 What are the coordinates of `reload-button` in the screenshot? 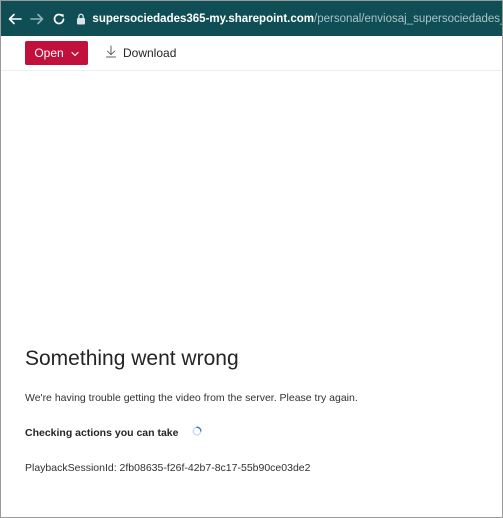 It's located at (58, 19).